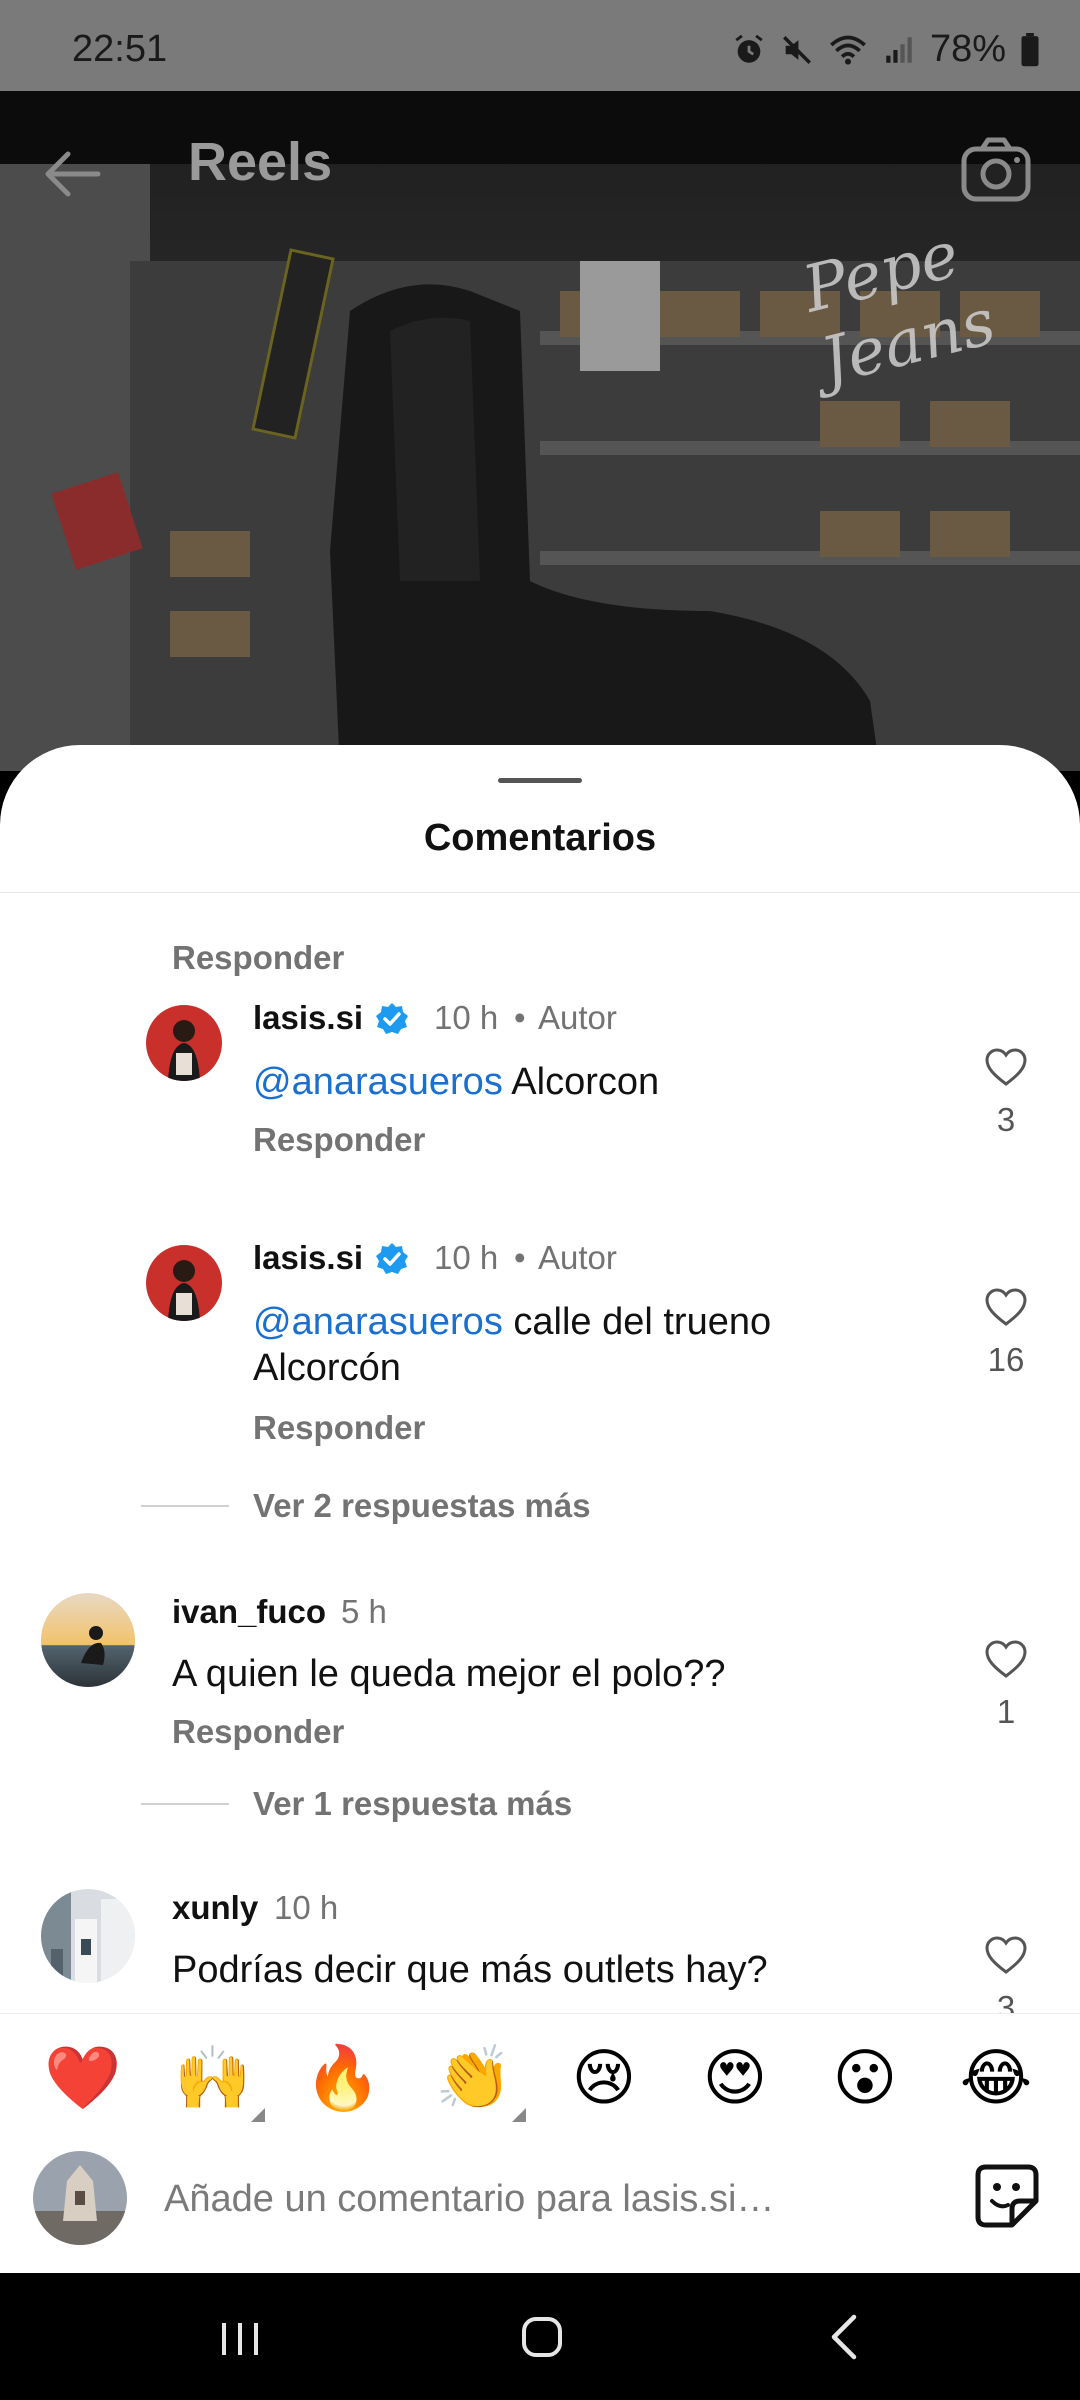  Describe the element at coordinates (540, 2078) in the screenshot. I see `quick-reactions-bar: ❤️ 🙌 🔥 👏 😢 😍 😮 😂` at that location.